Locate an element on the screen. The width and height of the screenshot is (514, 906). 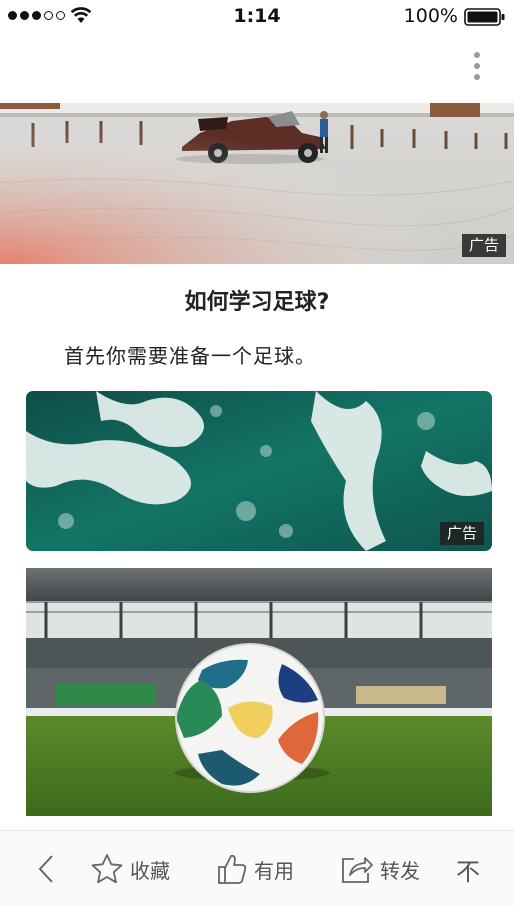
bottom-toolbar: 收藏 有用 转发 不 is located at coordinates (257, 868).